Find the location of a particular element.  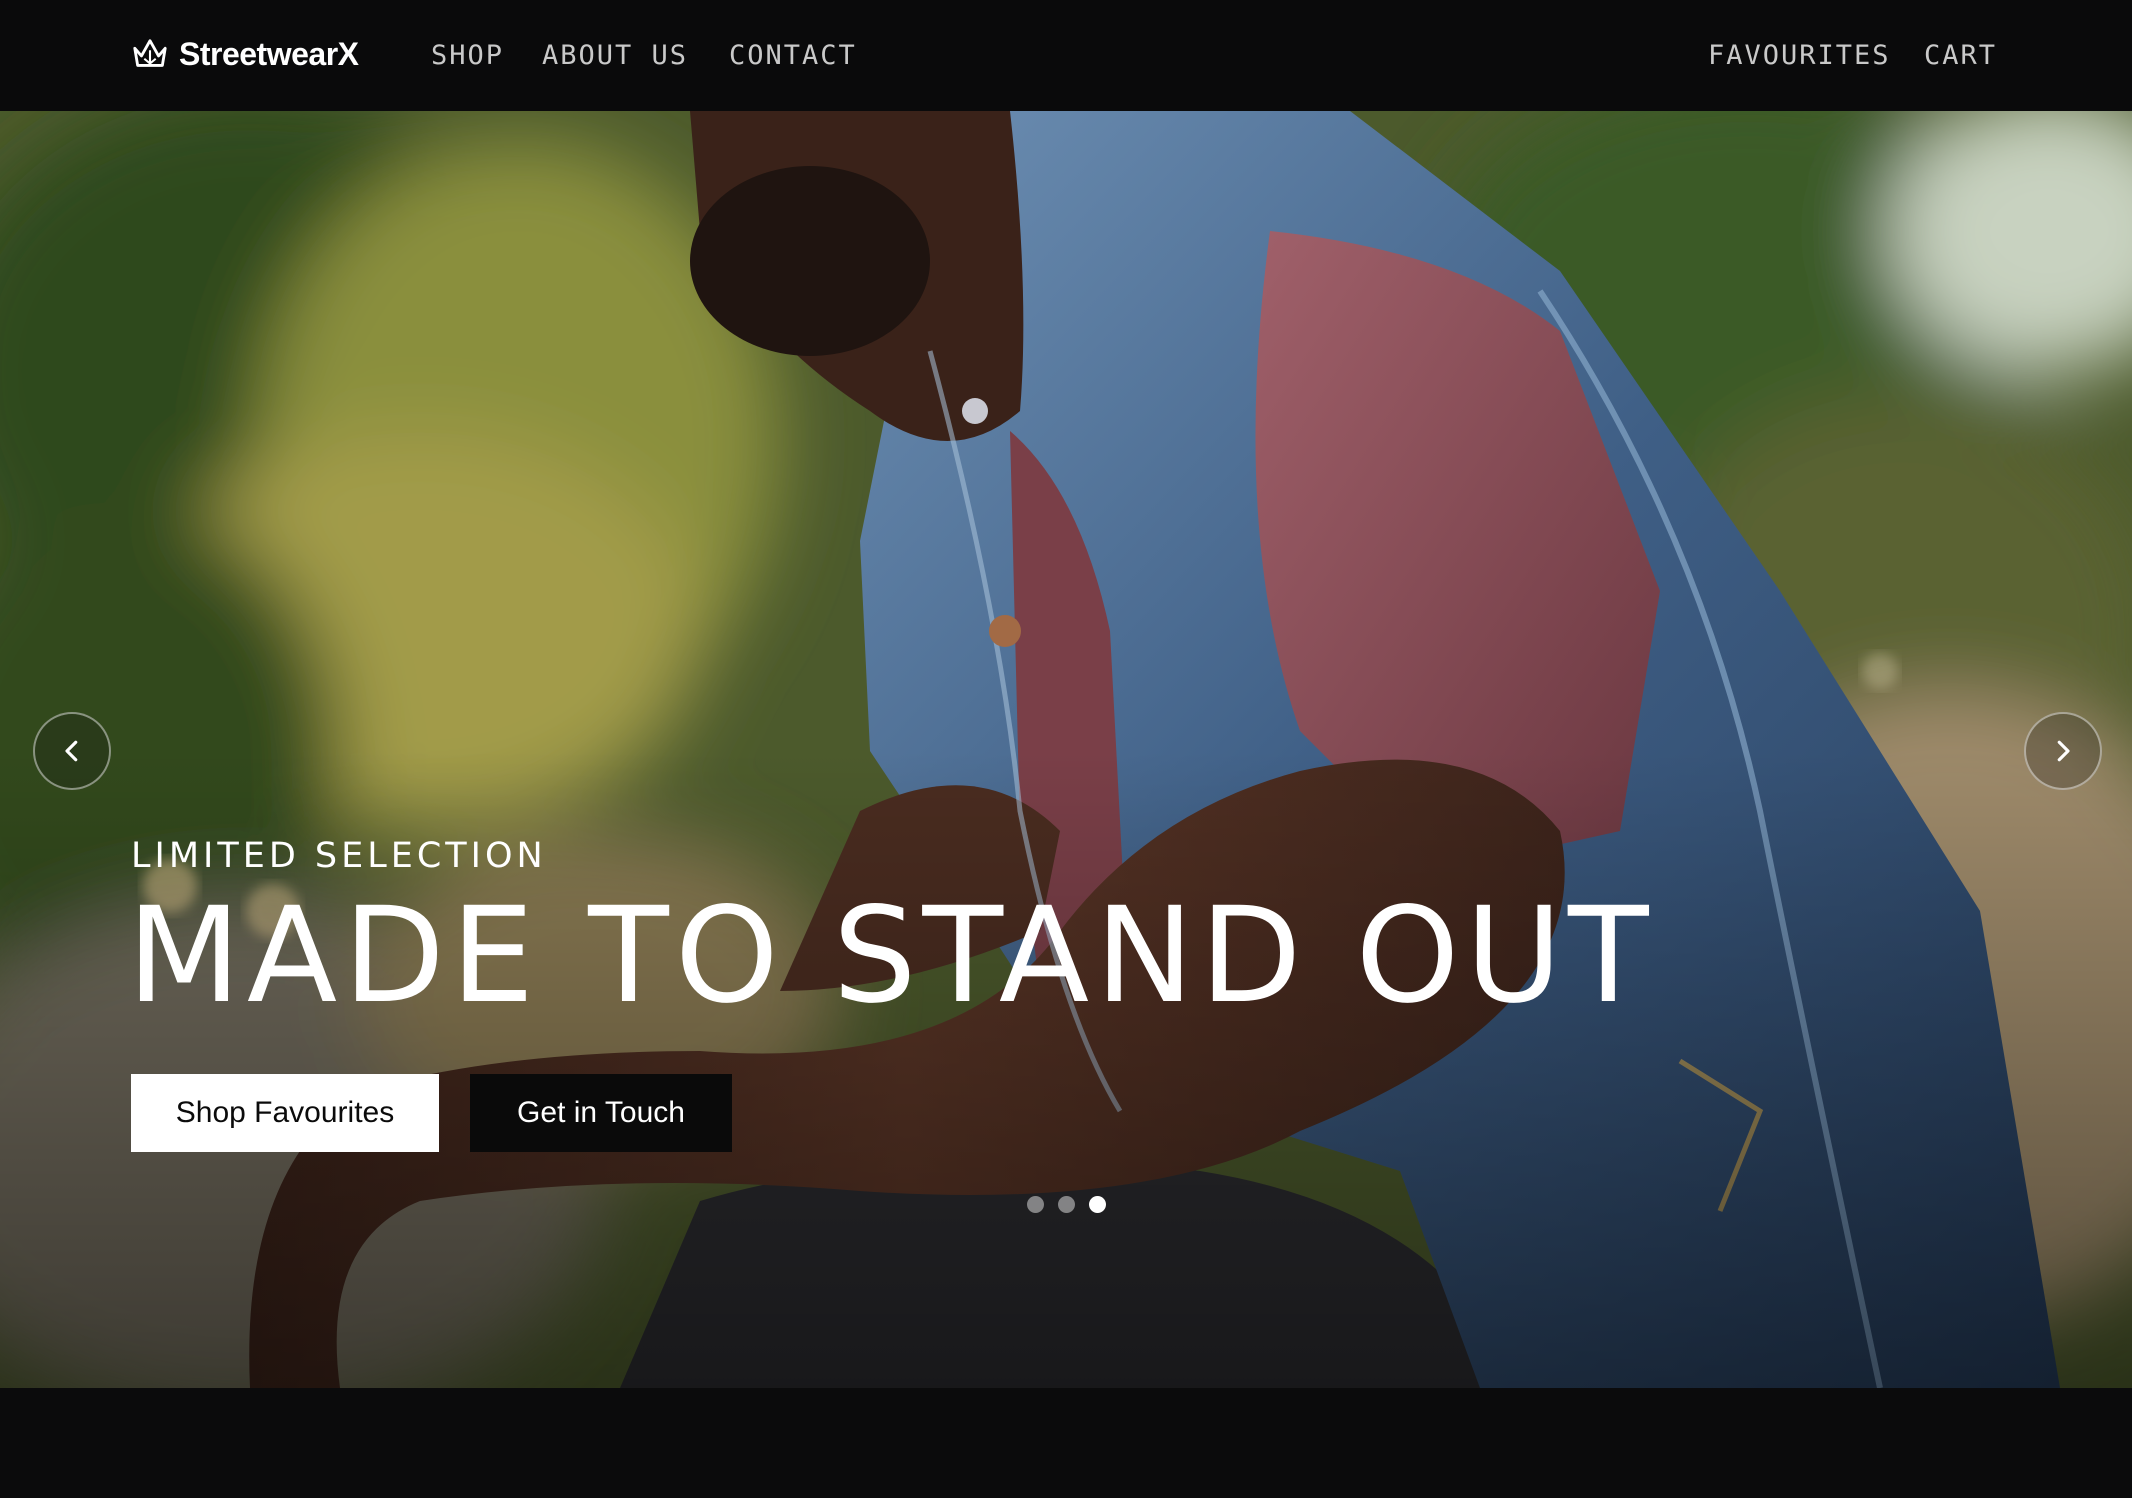

get-in-touch-button: Get in Touch is located at coordinates (601, 1113).